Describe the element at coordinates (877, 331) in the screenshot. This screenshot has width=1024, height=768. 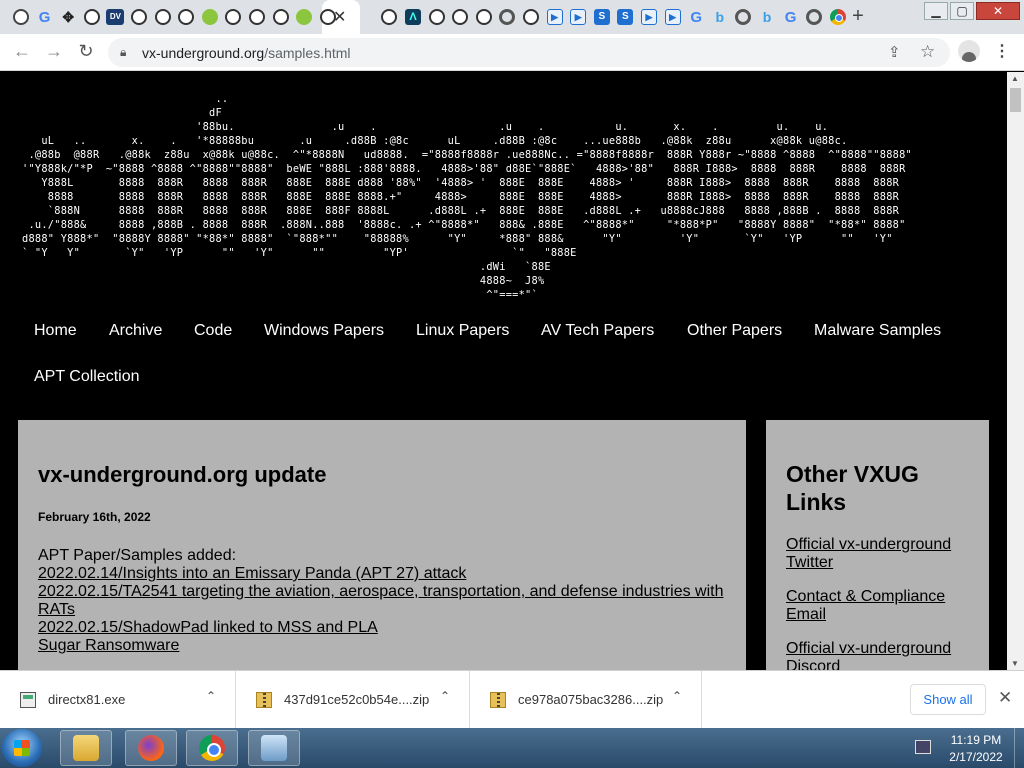
I see `nav-malware-samples: Malware Samples` at that location.